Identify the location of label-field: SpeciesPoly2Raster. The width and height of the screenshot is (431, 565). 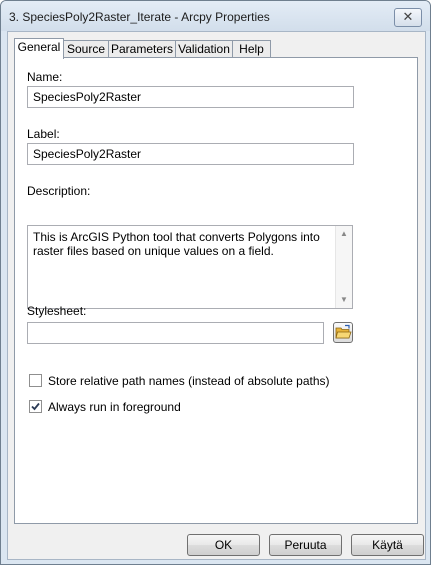
(190, 154).